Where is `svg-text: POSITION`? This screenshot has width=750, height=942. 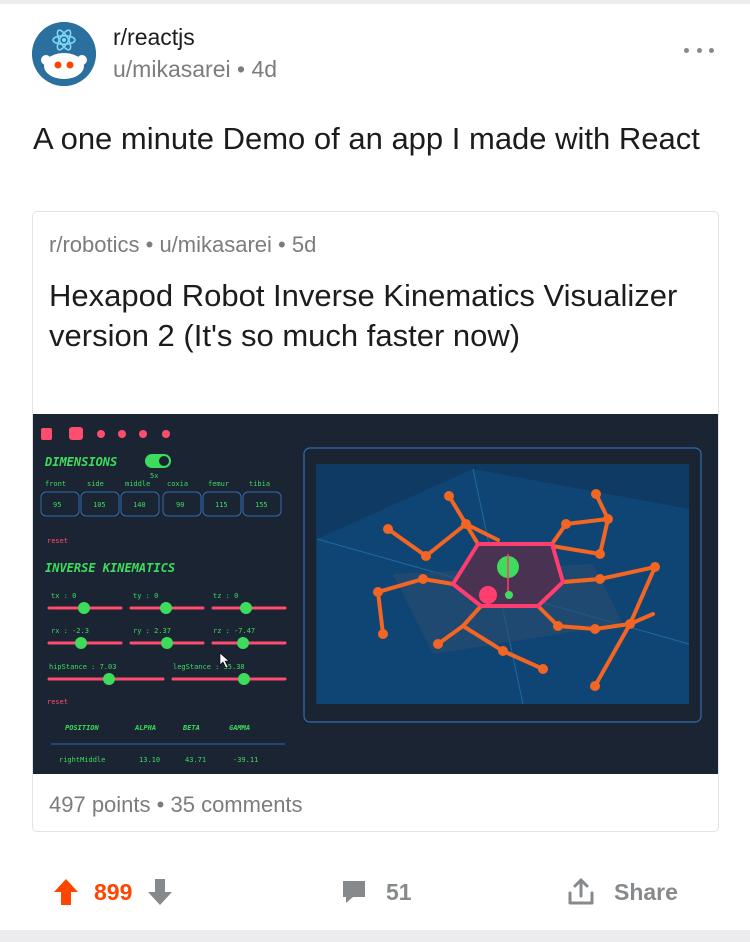 svg-text: POSITION is located at coordinates (82, 728).